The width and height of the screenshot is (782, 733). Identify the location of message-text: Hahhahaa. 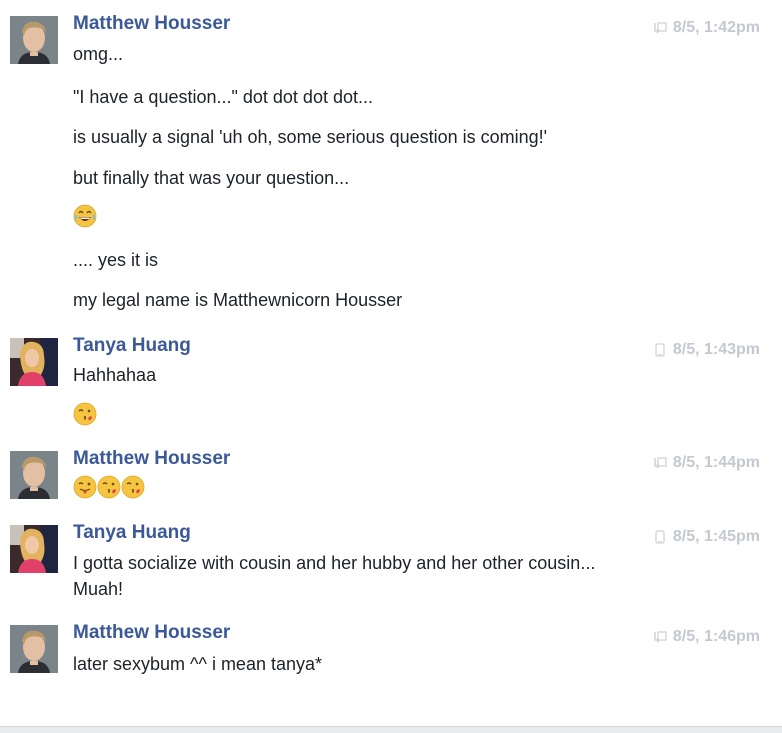
(115, 375).